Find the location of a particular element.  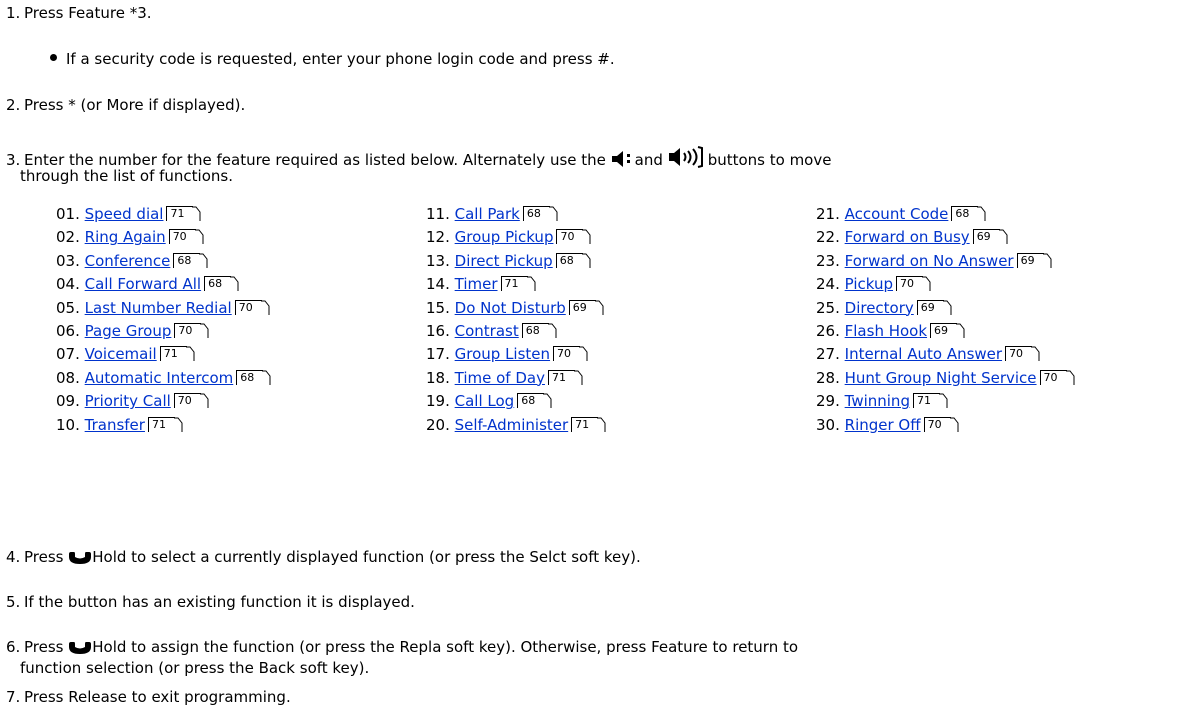

feature-list-item: 23. Forward on No Answer 69 is located at coordinates (934, 261).